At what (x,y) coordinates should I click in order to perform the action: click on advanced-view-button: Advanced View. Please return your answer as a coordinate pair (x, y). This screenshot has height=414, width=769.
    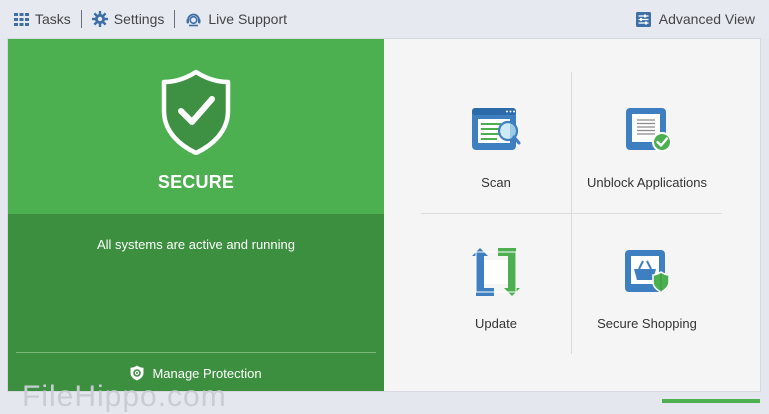
    Looking at the image, I should click on (695, 19).